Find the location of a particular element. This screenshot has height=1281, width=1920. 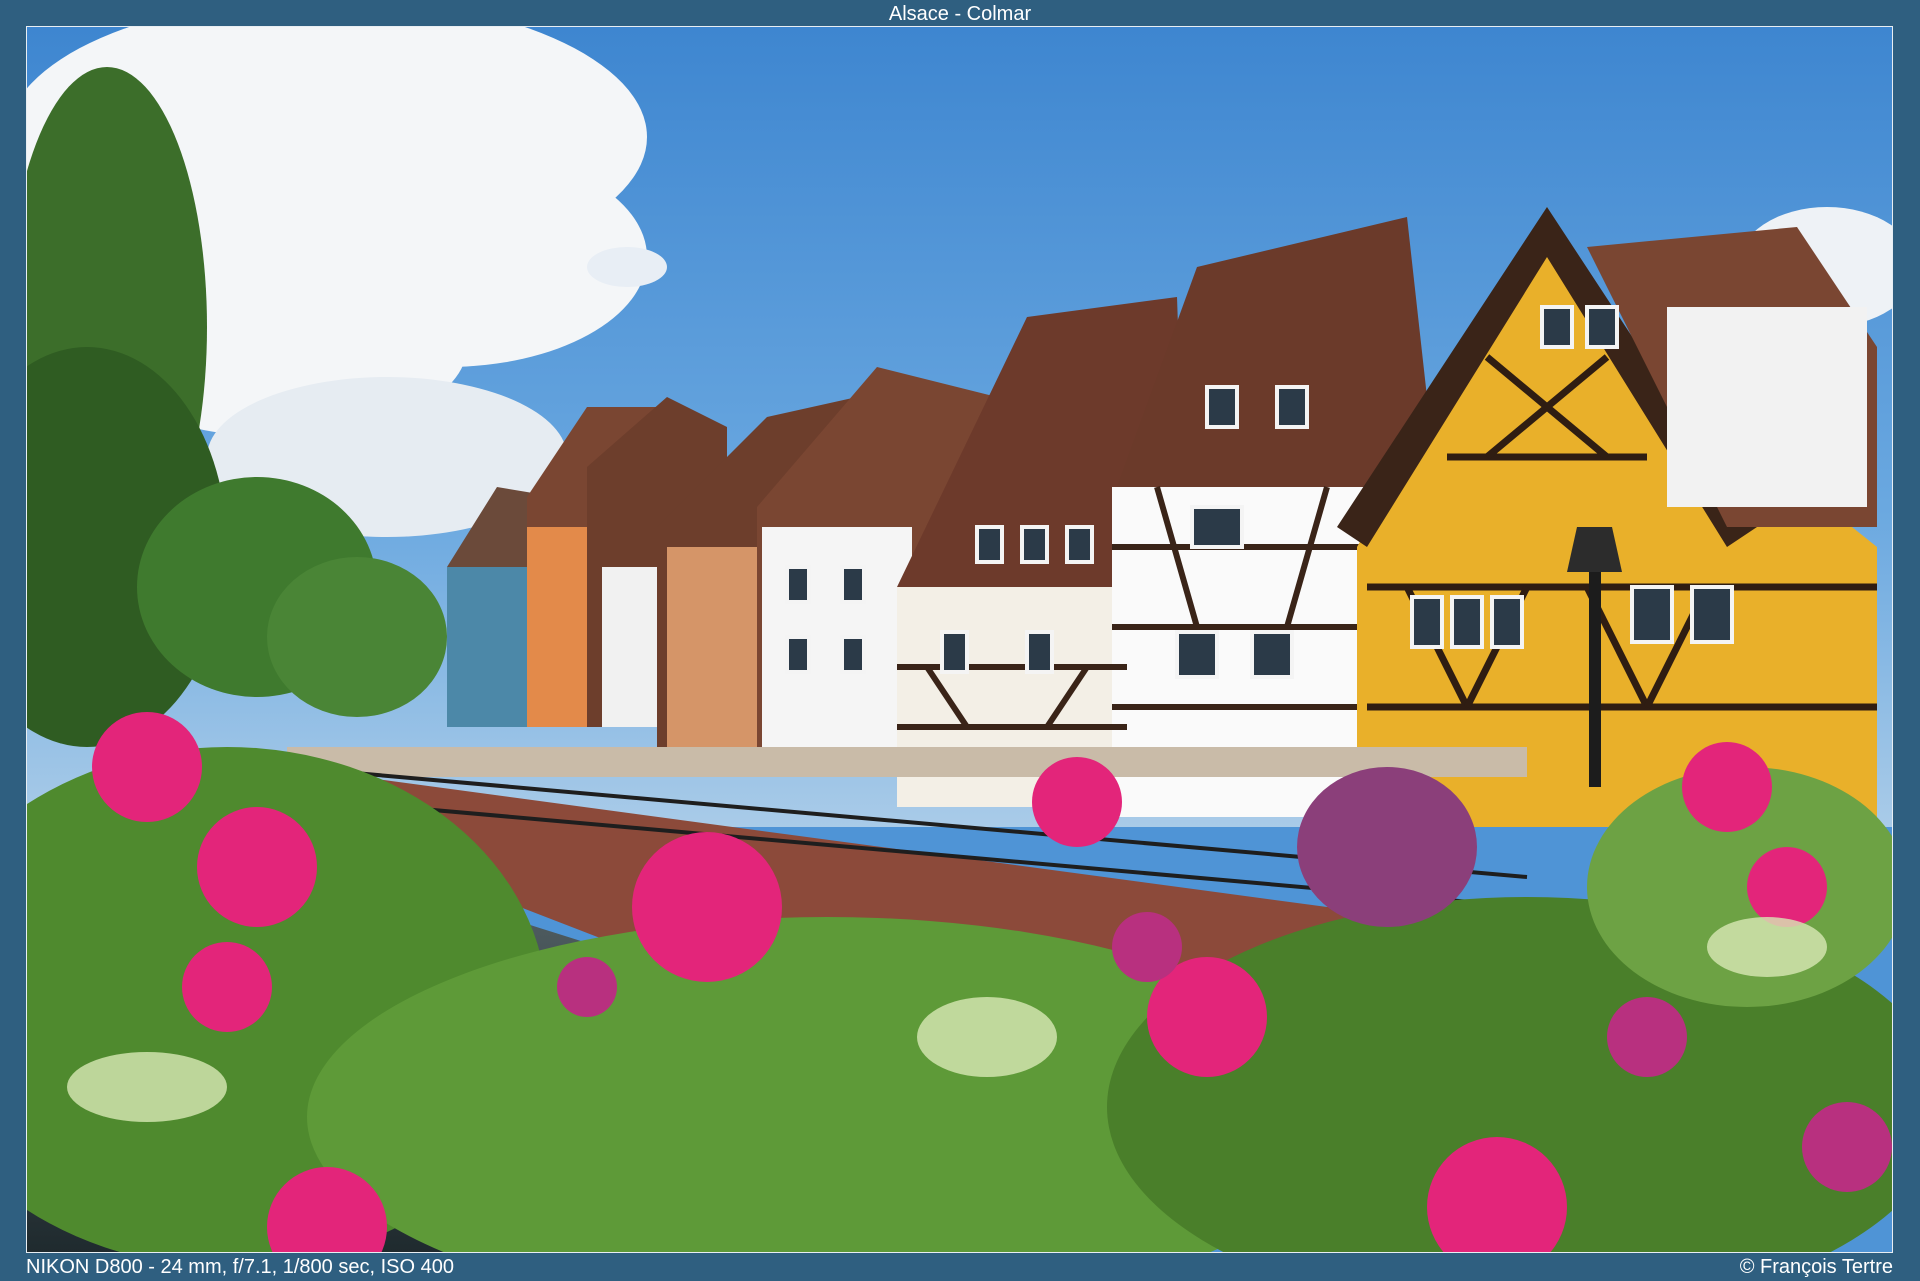

copyright-notice: © François Tertre is located at coordinates (1816, 1267).